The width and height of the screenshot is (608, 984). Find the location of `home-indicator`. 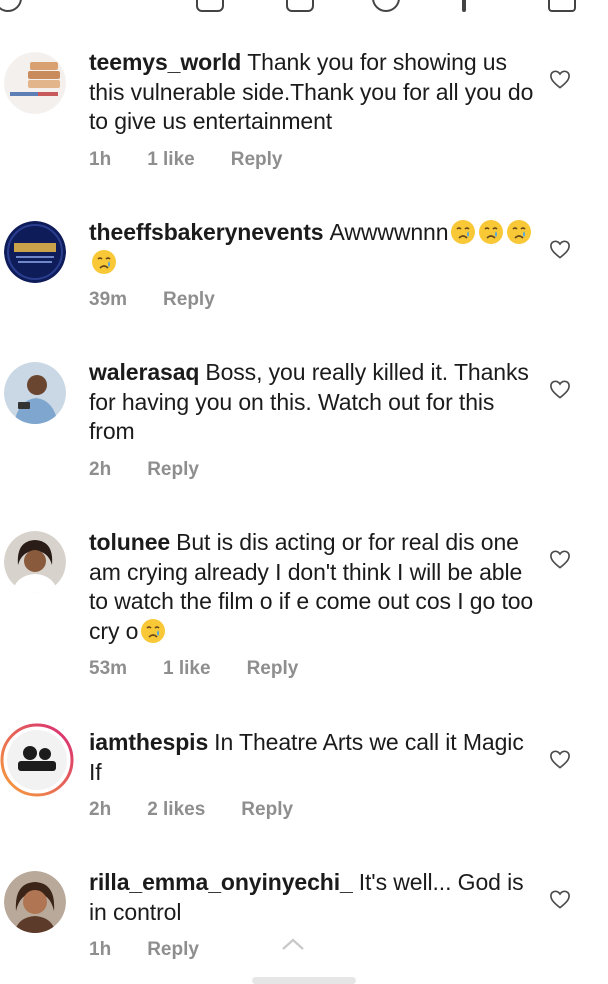

home-indicator is located at coordinates (304, 980).